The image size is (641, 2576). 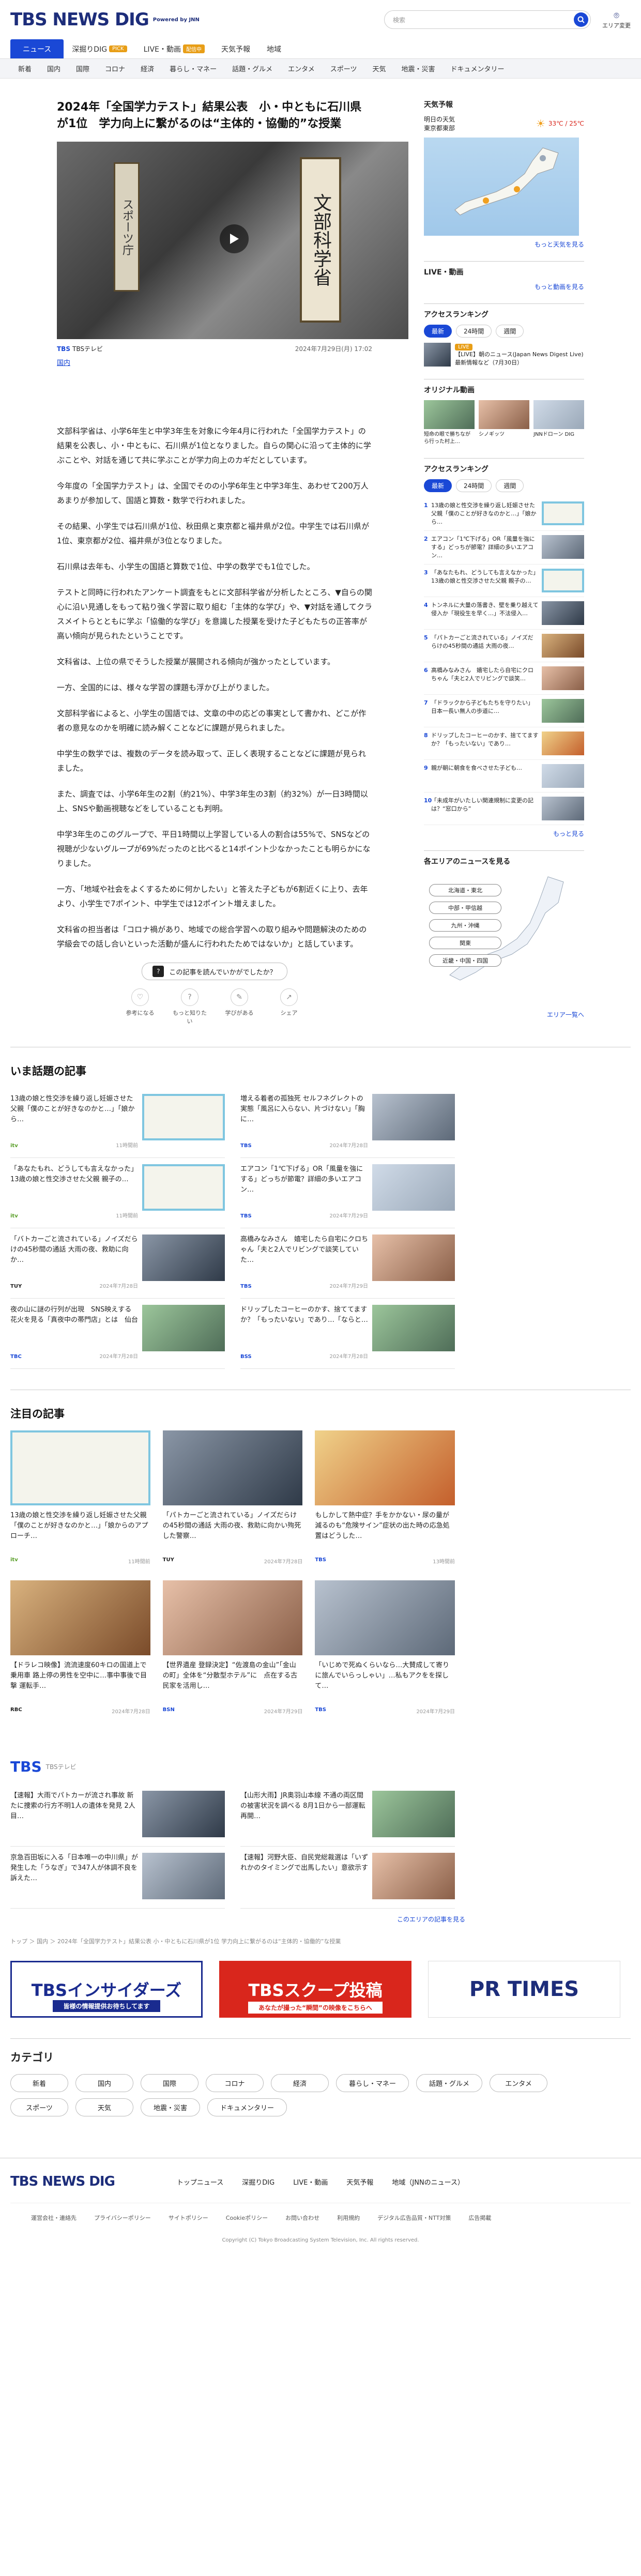 What do you see at coordinates (524, 1989) in the screenshot?
I see `prtimes-banner: PR TIMES` at bounding box center [524, 1989].